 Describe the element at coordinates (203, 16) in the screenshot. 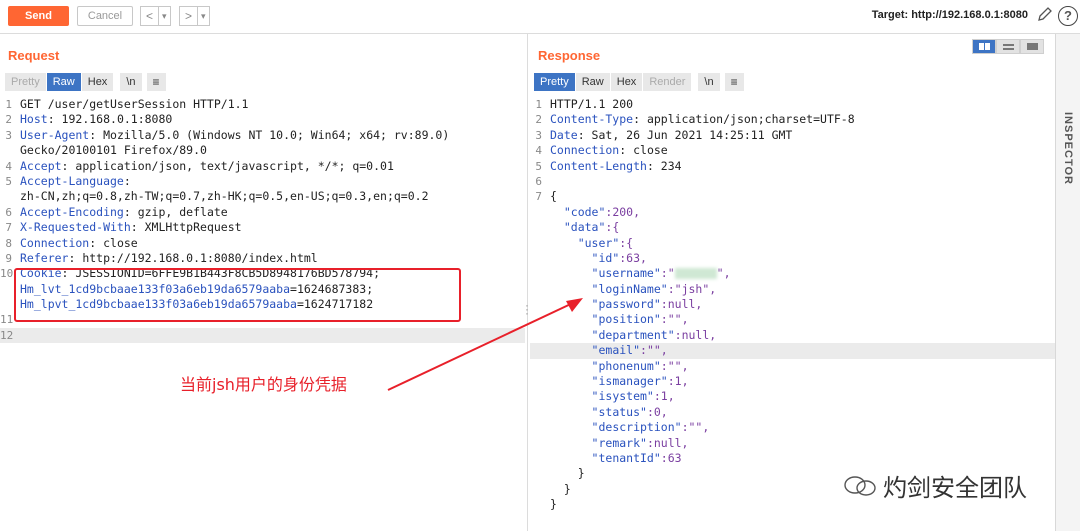

I see `forward-dropdown-icon: ▾` at that location.